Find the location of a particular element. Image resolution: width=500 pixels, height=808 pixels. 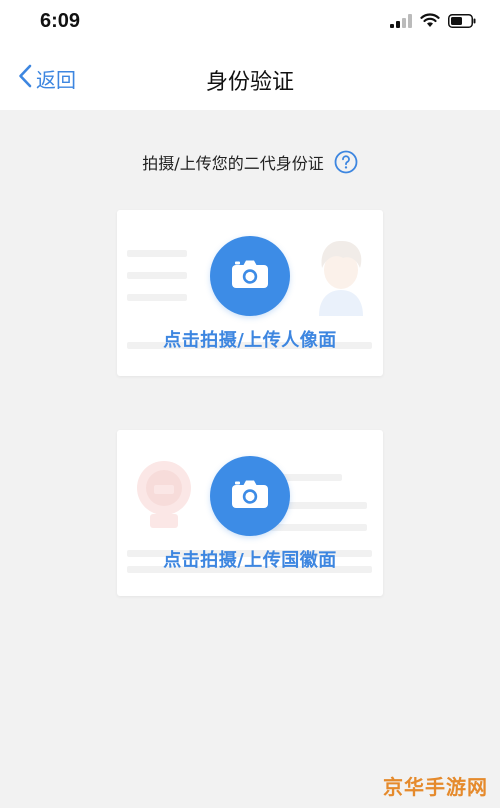

signal-icon is located at coordinates (401, 22).